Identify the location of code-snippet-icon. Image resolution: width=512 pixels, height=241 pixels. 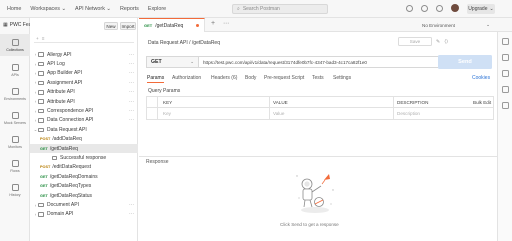
(505, 89).